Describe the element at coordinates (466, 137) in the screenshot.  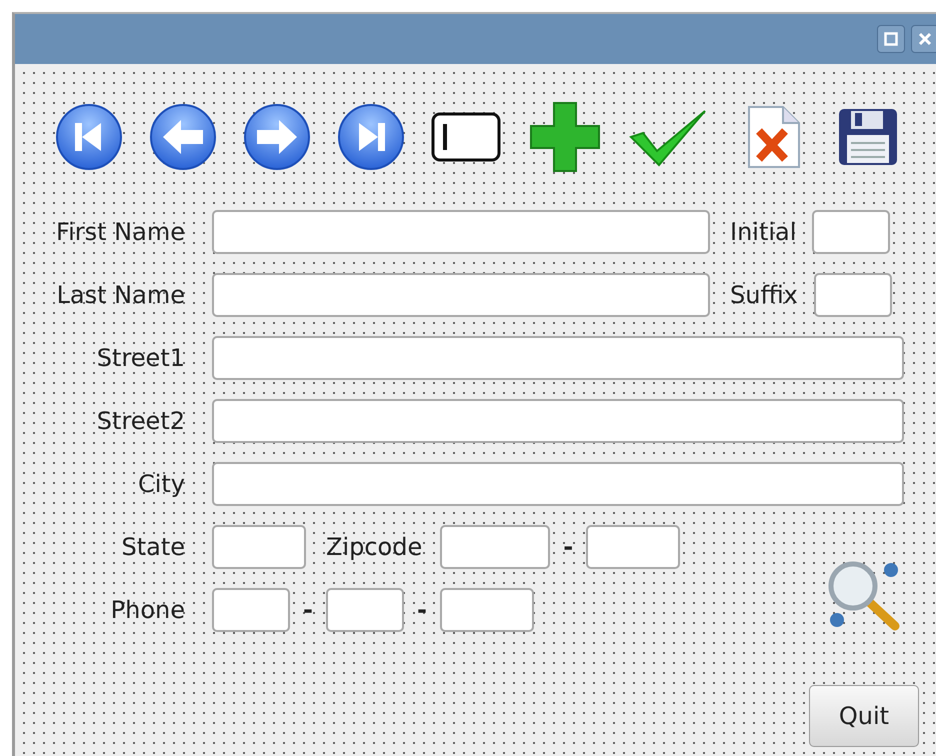
I see `text-field-icon` at that location.